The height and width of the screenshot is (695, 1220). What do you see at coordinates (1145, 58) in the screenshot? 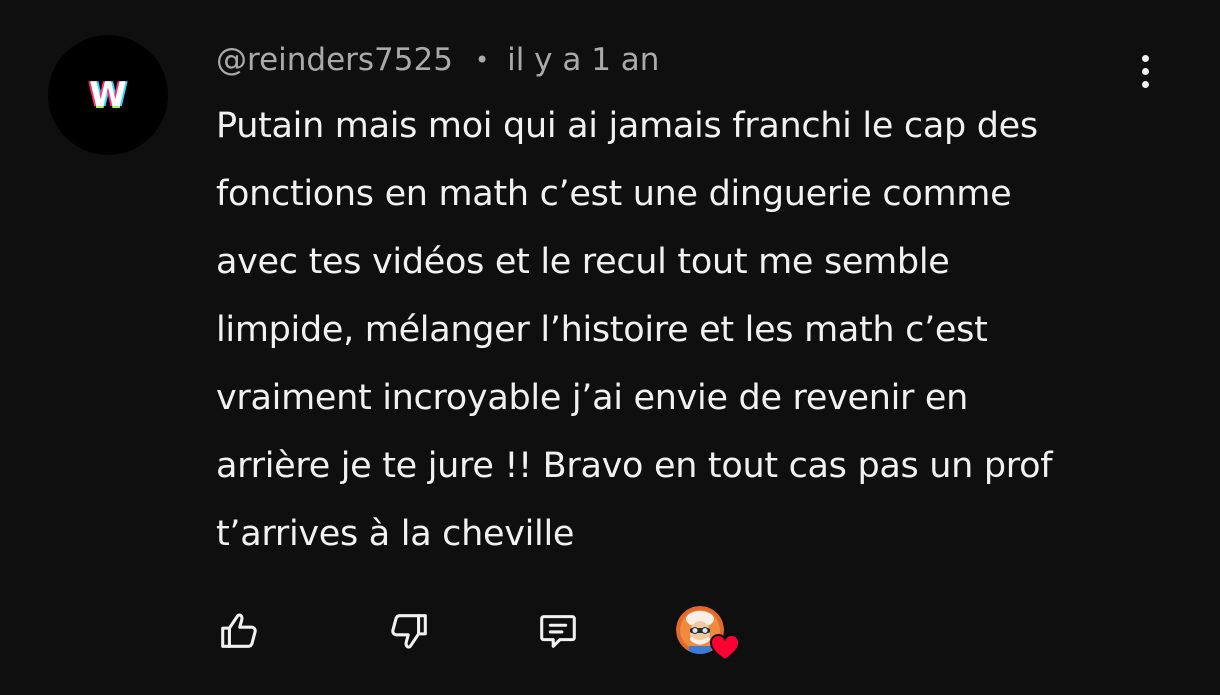
I see `more-vertical-icon` at bounding box center [1145, 58].